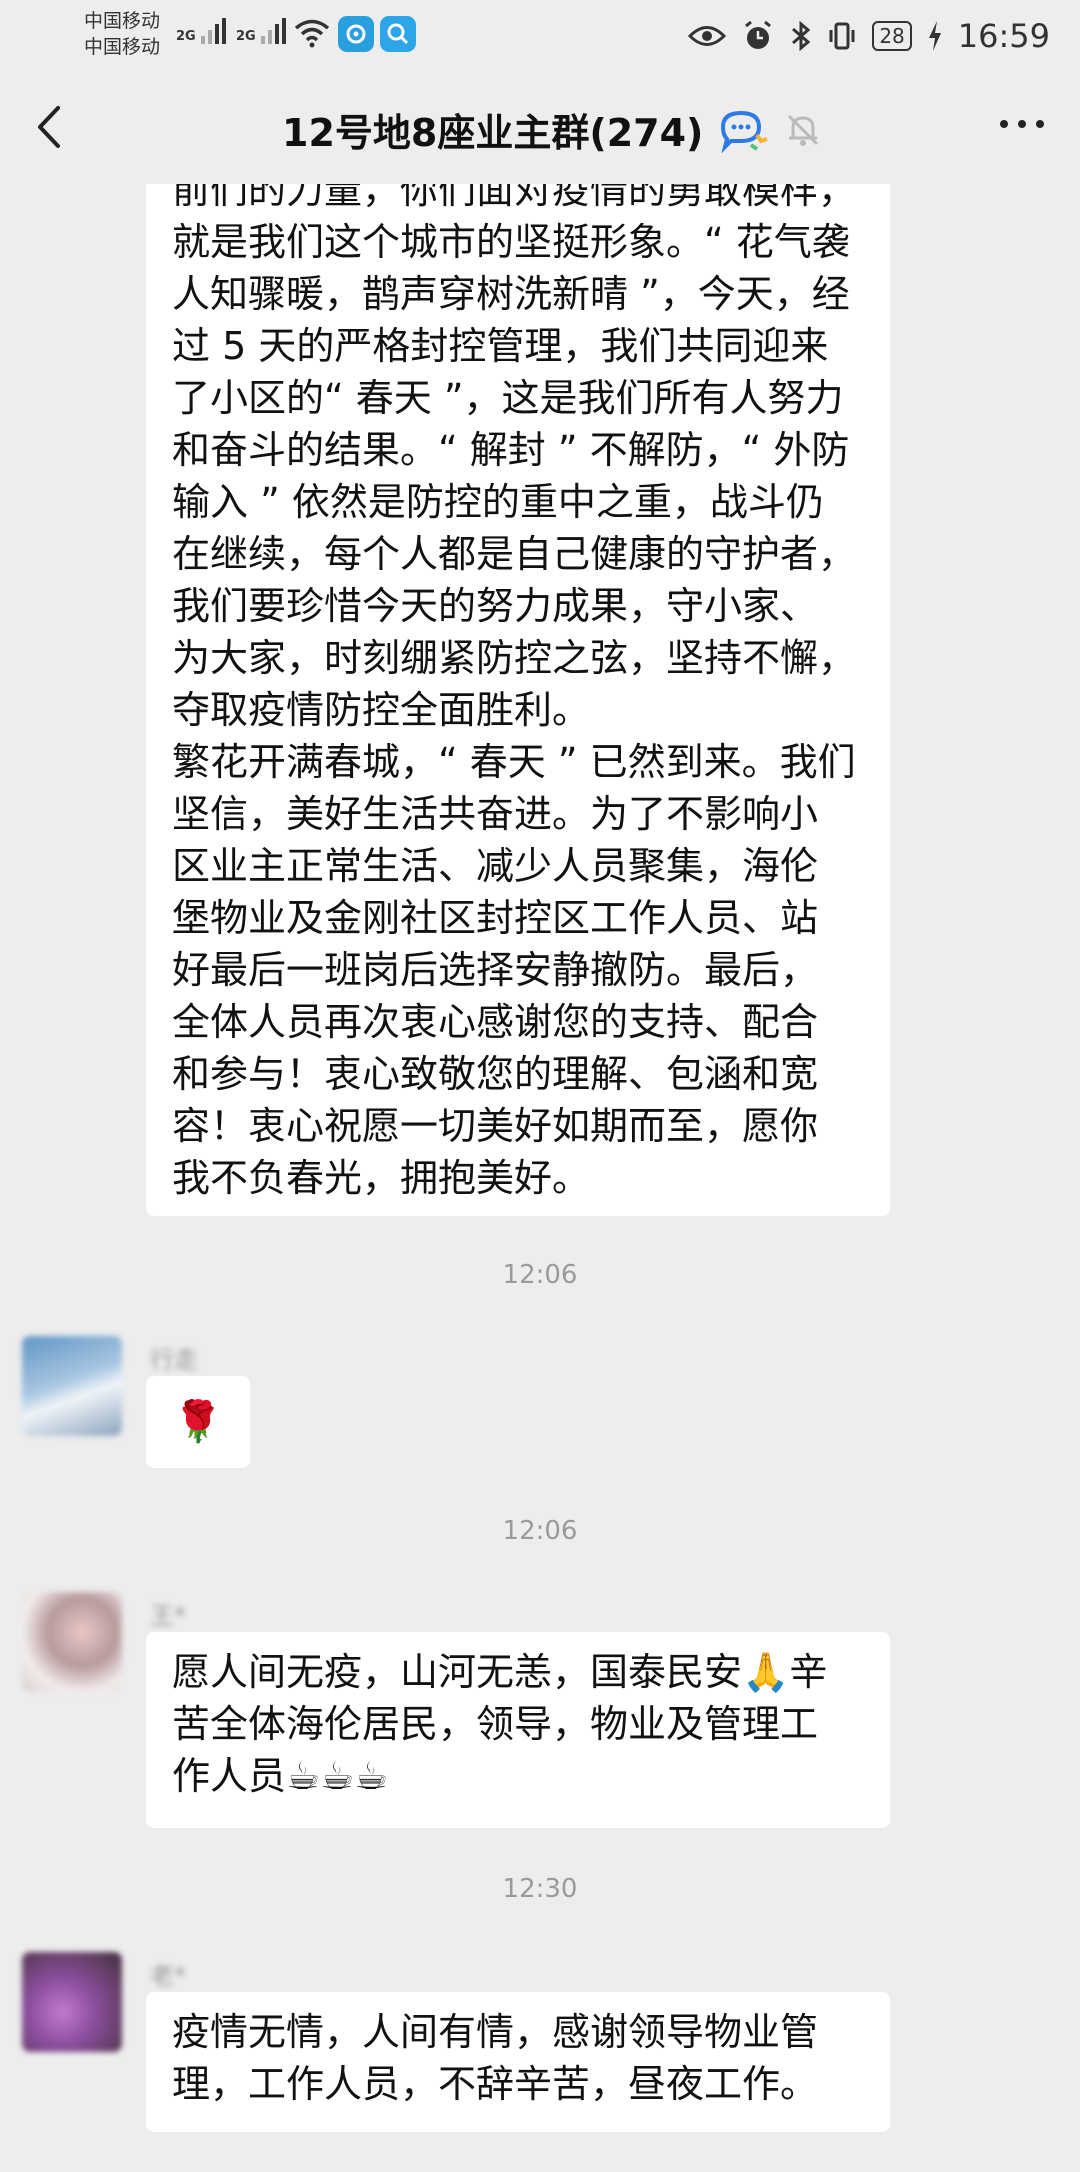 The image size is (1080, 2172). What do you see at coordinates (261, 31) in the screenshot?
I see `signal-2-icon: 2G` at bounding box center [261, 31].